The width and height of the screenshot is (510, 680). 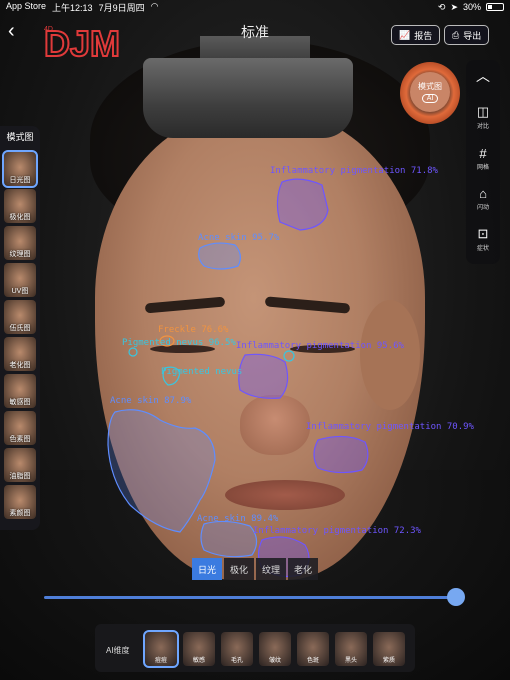 What do you see at coordinates (303, 569) in the screenshot?
I see `tab-aging: 老化` at bounding box center [303, 569].